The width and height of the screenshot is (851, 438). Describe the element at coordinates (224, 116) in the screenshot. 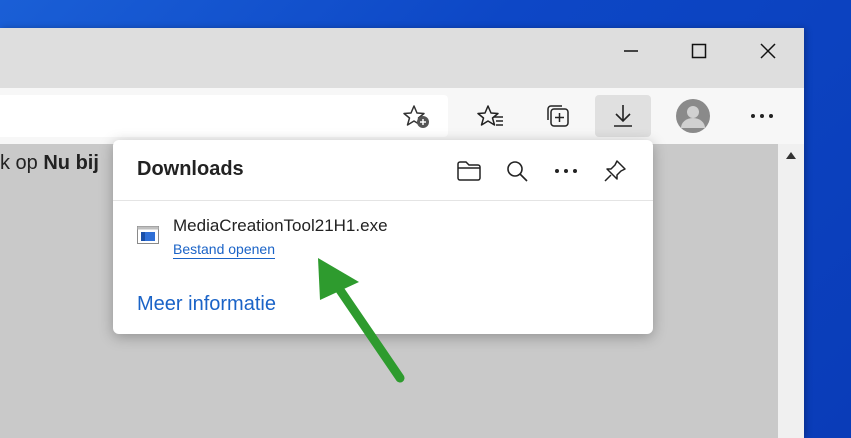

I see `address-bar` at that location.